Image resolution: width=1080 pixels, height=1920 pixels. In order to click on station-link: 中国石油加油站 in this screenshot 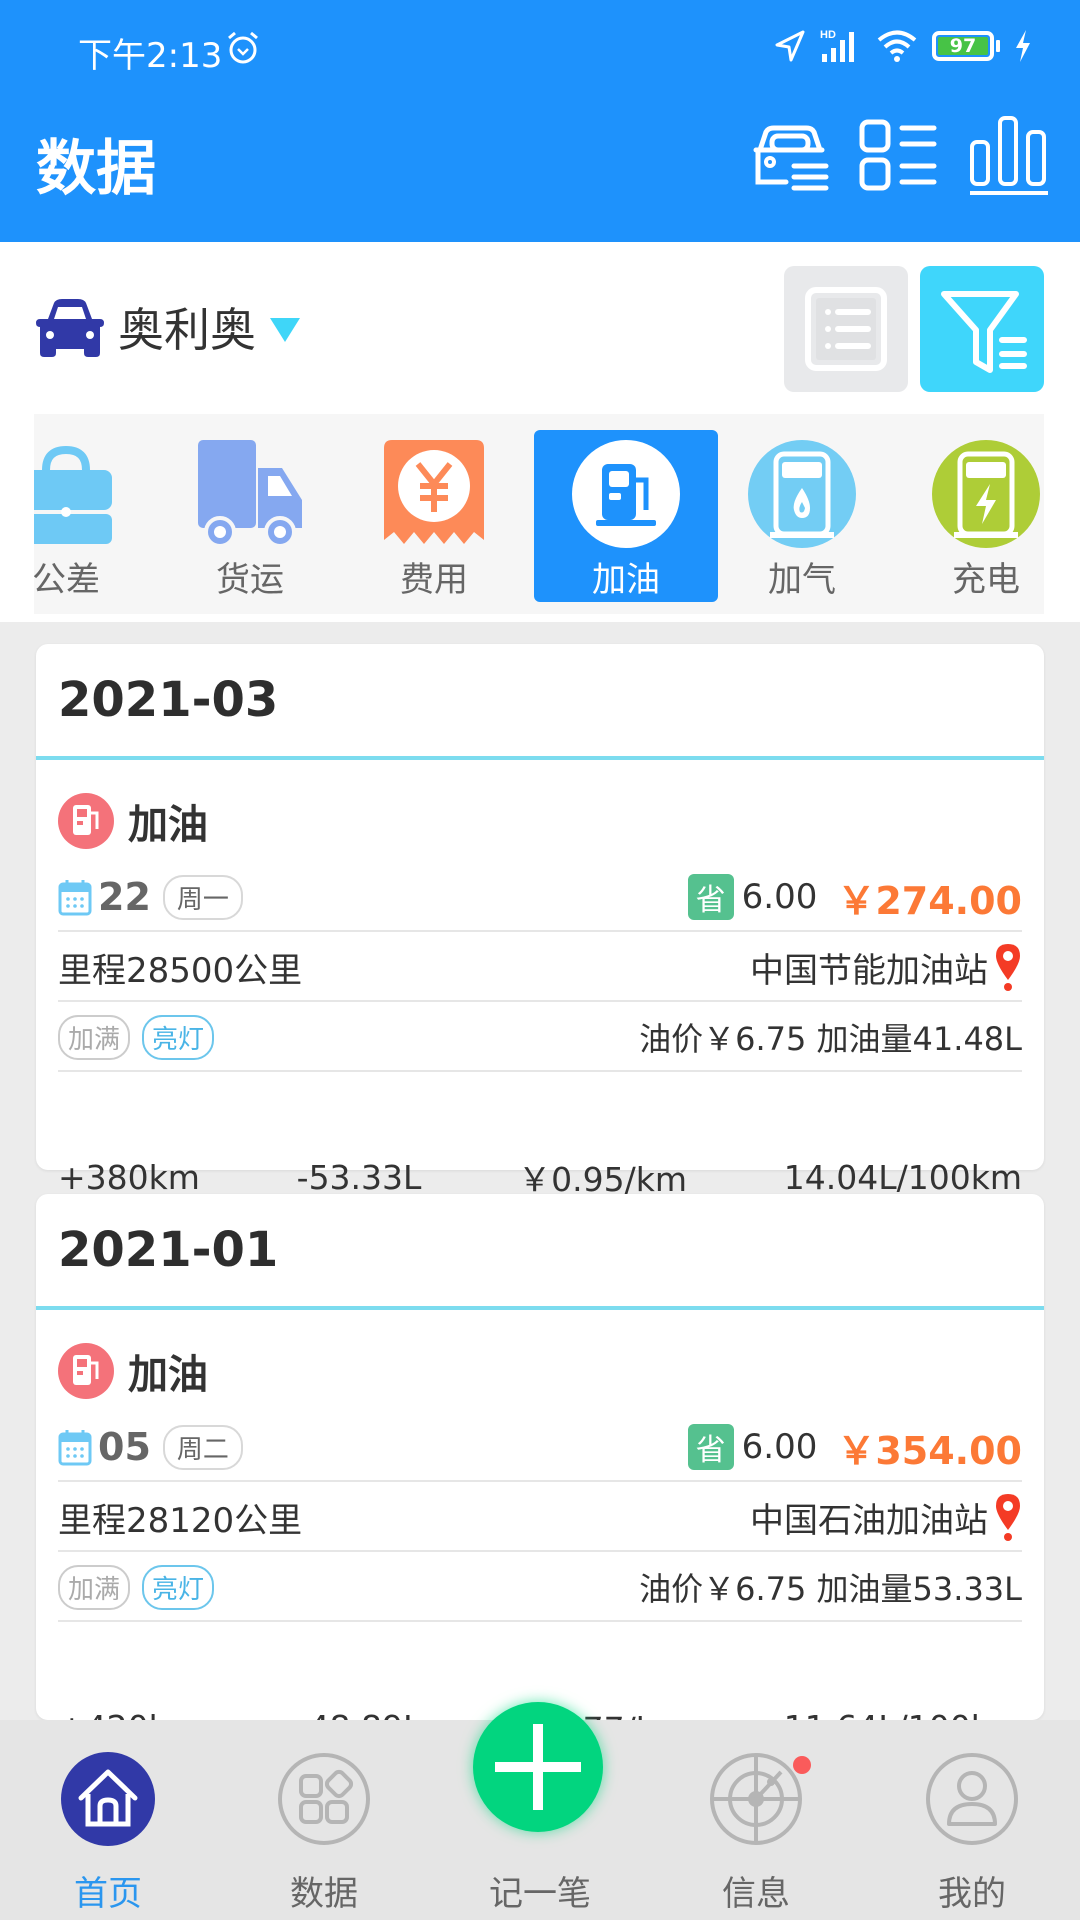, I will do `click(886, 1517)`.